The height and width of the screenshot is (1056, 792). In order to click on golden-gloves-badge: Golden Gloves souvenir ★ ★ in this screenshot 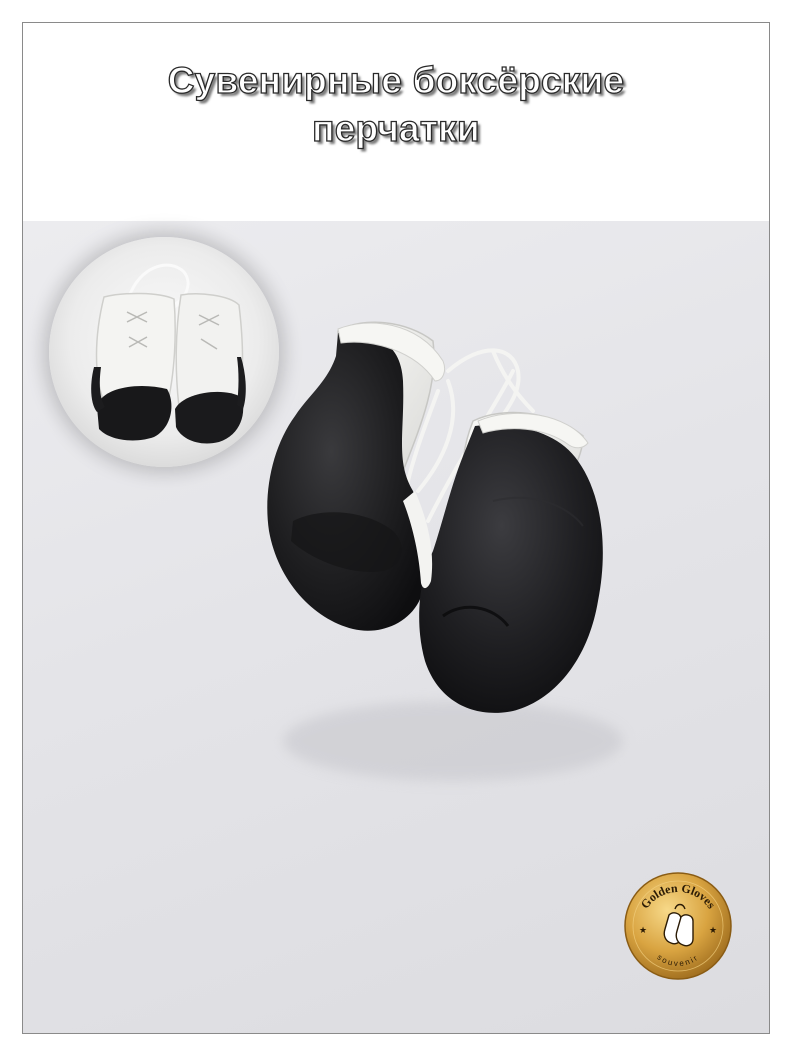, I will do `click(678, 926)`.